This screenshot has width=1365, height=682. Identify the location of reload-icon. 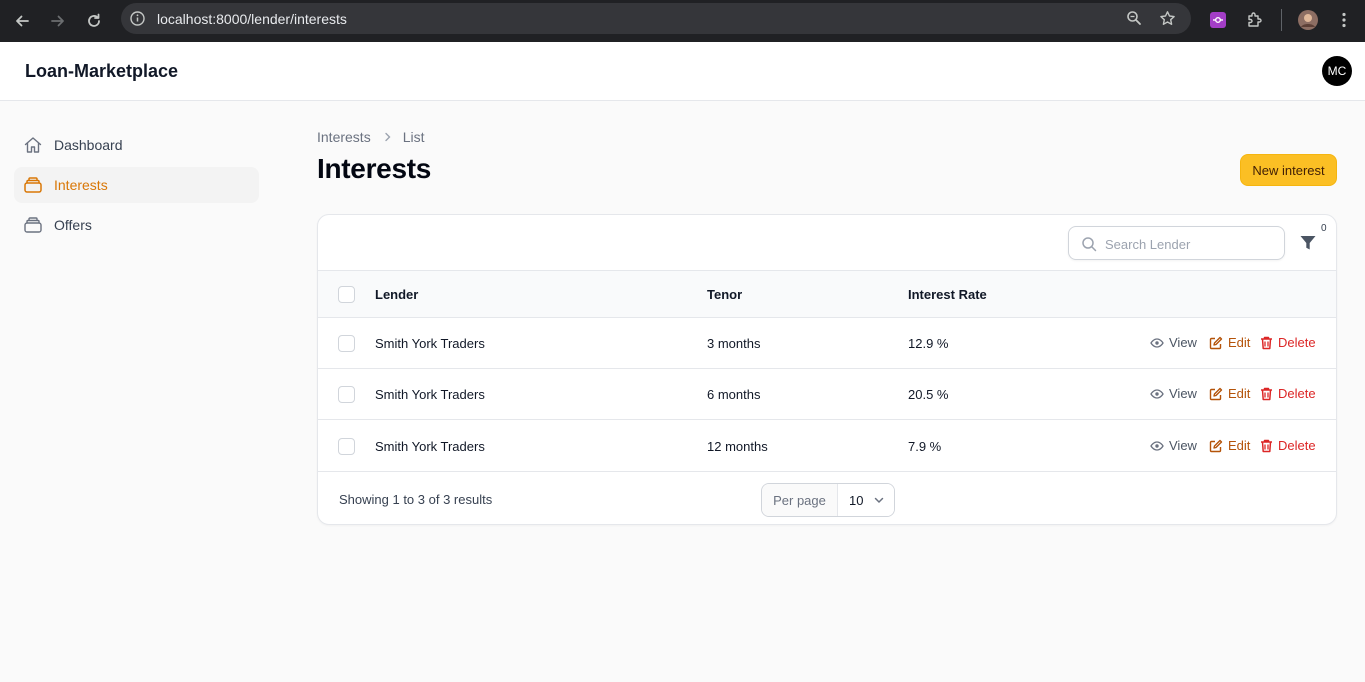
(94, 21).